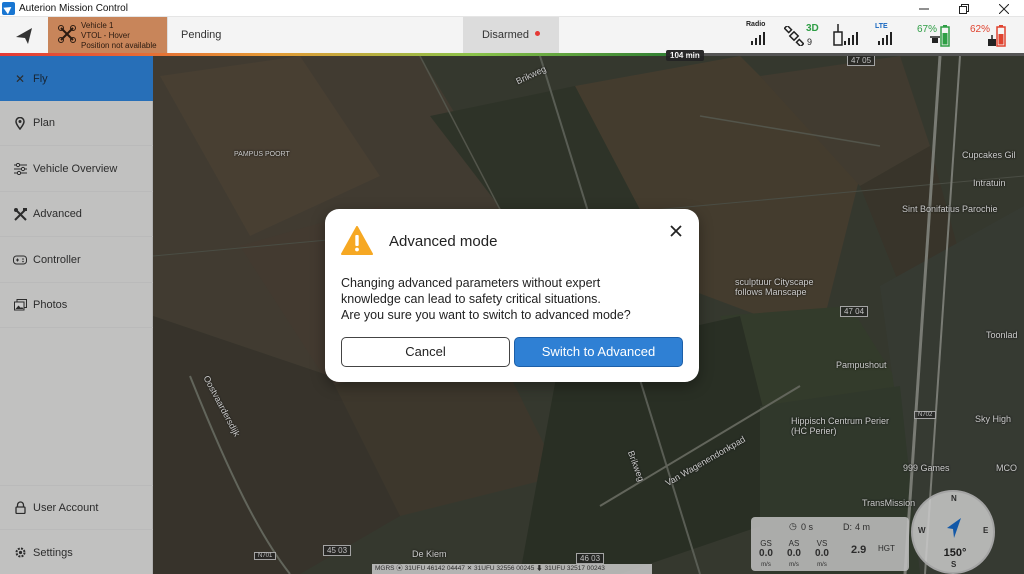 The image size is (1024, 574). Describe the element at coordinates (73, 8) in the screenshot. I see `window-title: Auterion Mission Control` at that location.